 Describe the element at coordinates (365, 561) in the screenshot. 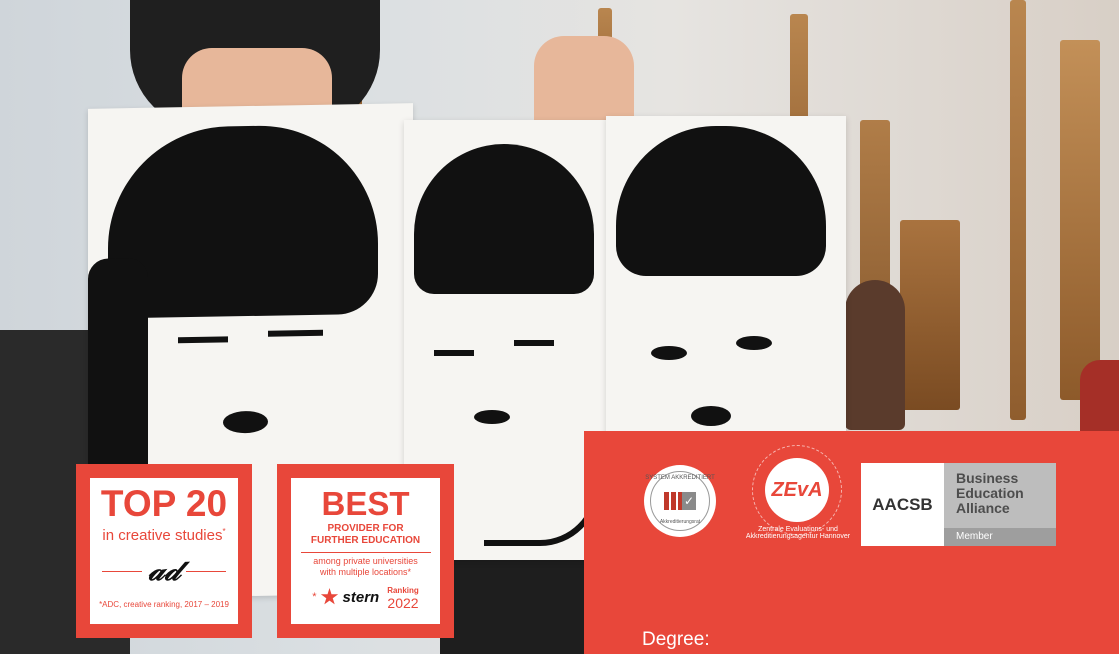

I see `best-note-line1: among private universities` at that location.